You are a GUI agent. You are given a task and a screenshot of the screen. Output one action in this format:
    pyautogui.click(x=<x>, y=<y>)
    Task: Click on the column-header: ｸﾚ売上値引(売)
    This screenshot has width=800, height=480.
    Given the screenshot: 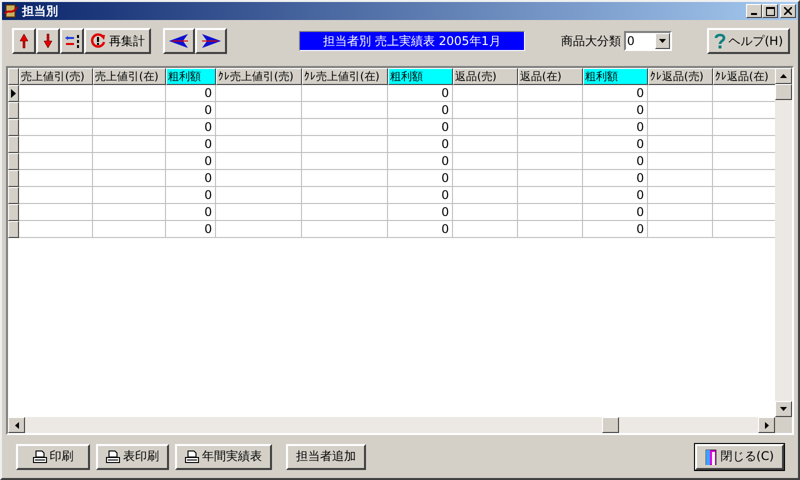 What is the action you would take?
    pyautogui.click(x=259, y=76)
    